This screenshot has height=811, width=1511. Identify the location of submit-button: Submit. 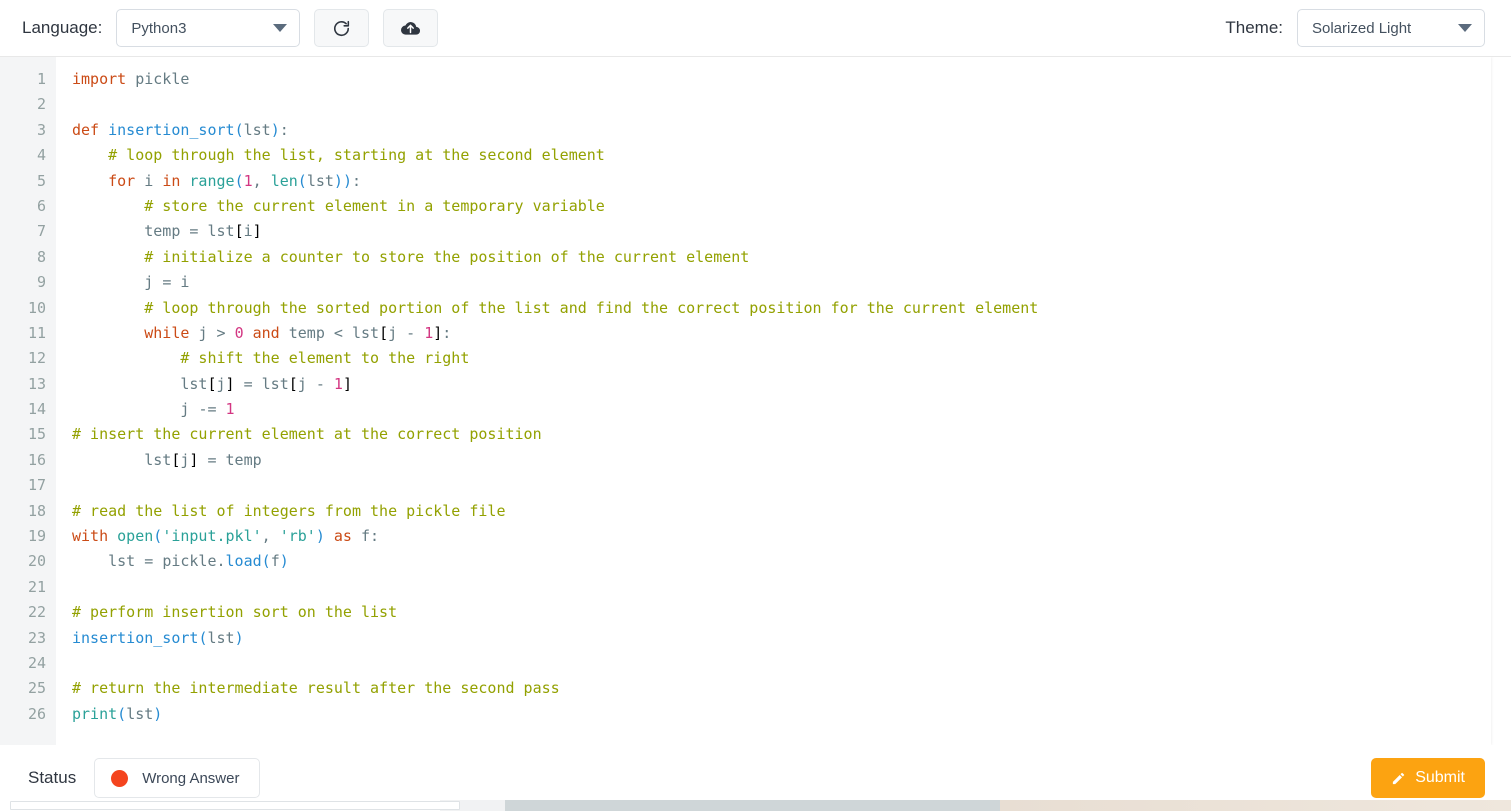
(1428, 778).